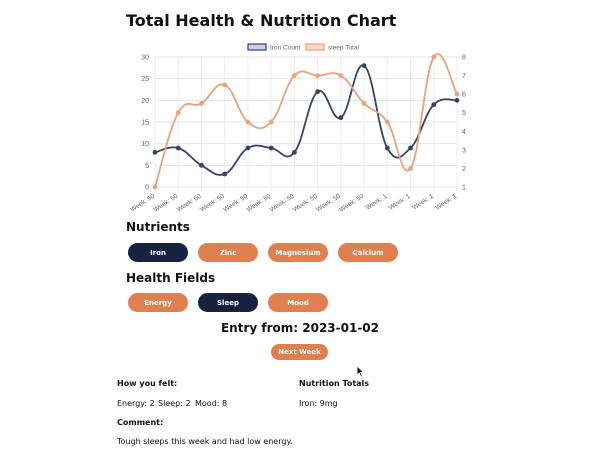  What do you see at coordinates (211, 403) in the screenshot?
I see `mood-value: Mood: 8` at bounding box center [211, 403].